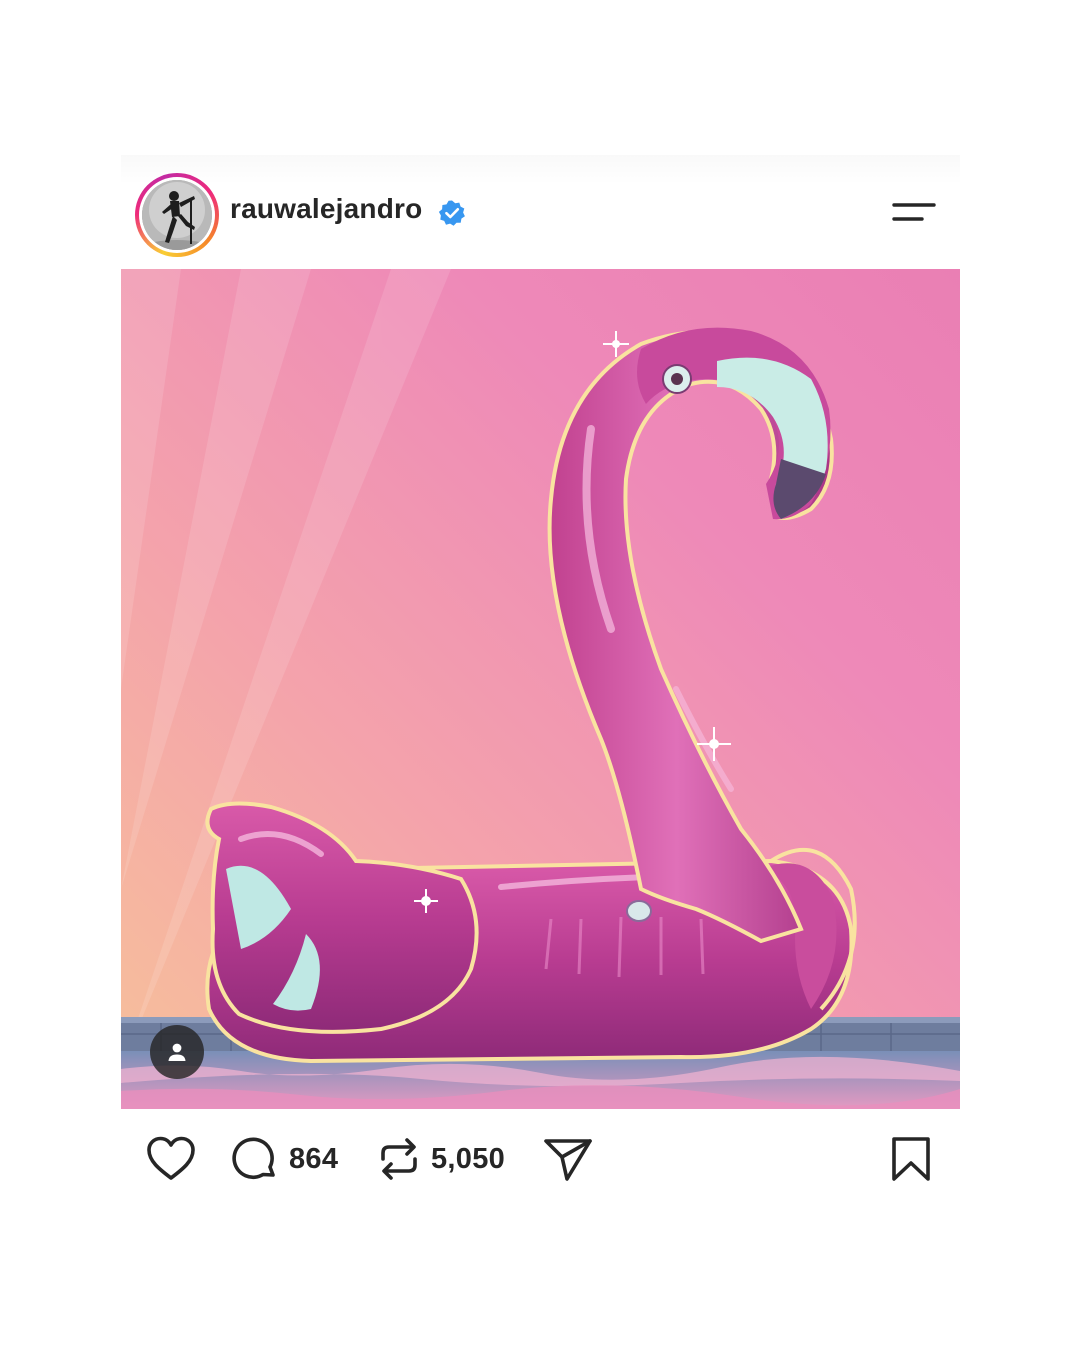 The height and width of the screenshot is (1350, 1080). Describe the element at coordinates (284, 1159) in the screenshot. I see `comment-button: 864` at that location.